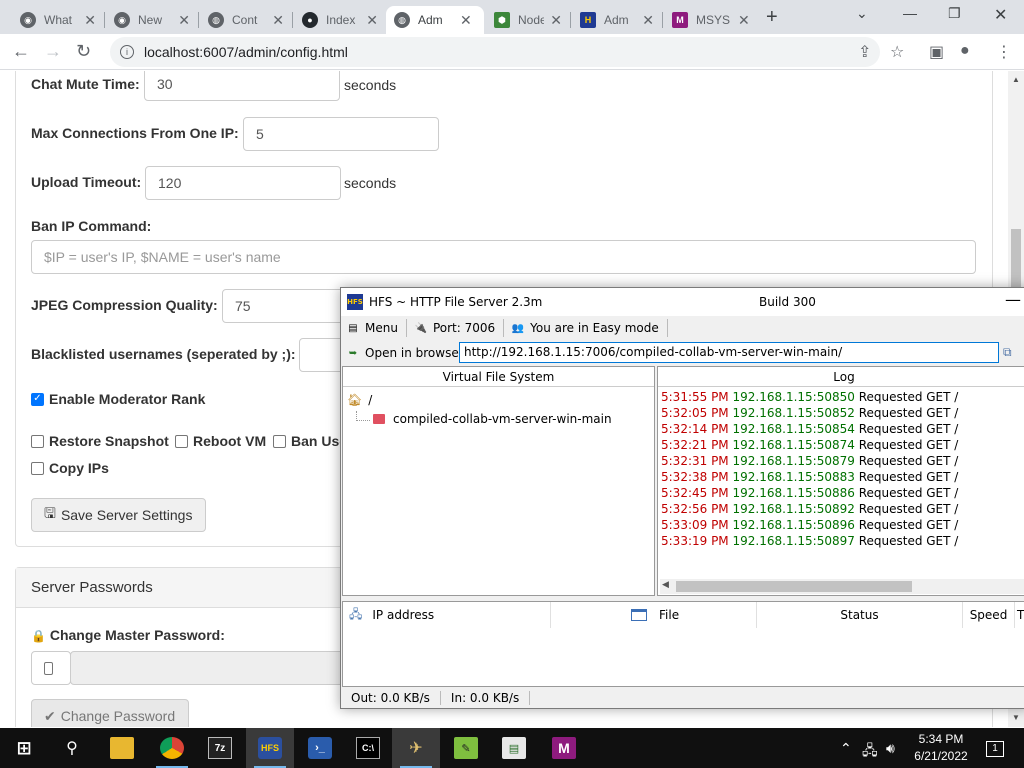 The width and height of the screenshot is (1024, 768). Describe the element at coordinates (118, 515) in the screenshot. I see `save-server-settings-button: 🖫 Save Server Settings` at that location.